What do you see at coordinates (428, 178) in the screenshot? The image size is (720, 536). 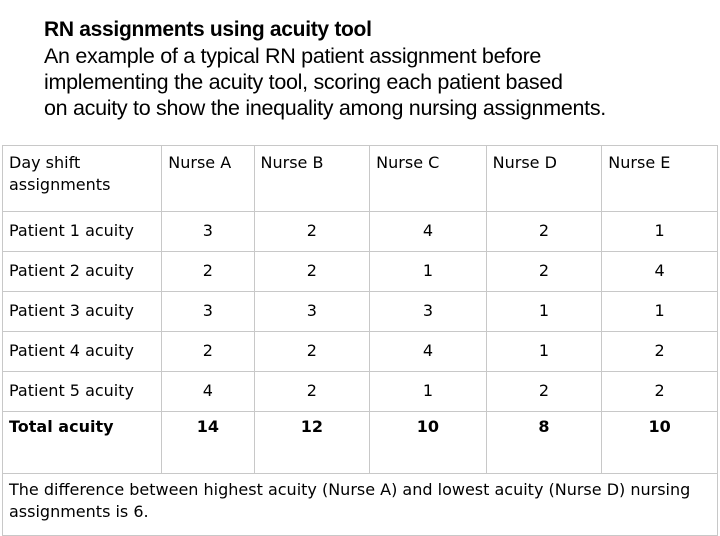 I see `header-nurse-c: Nurse C` at bounding box center [428, 178].